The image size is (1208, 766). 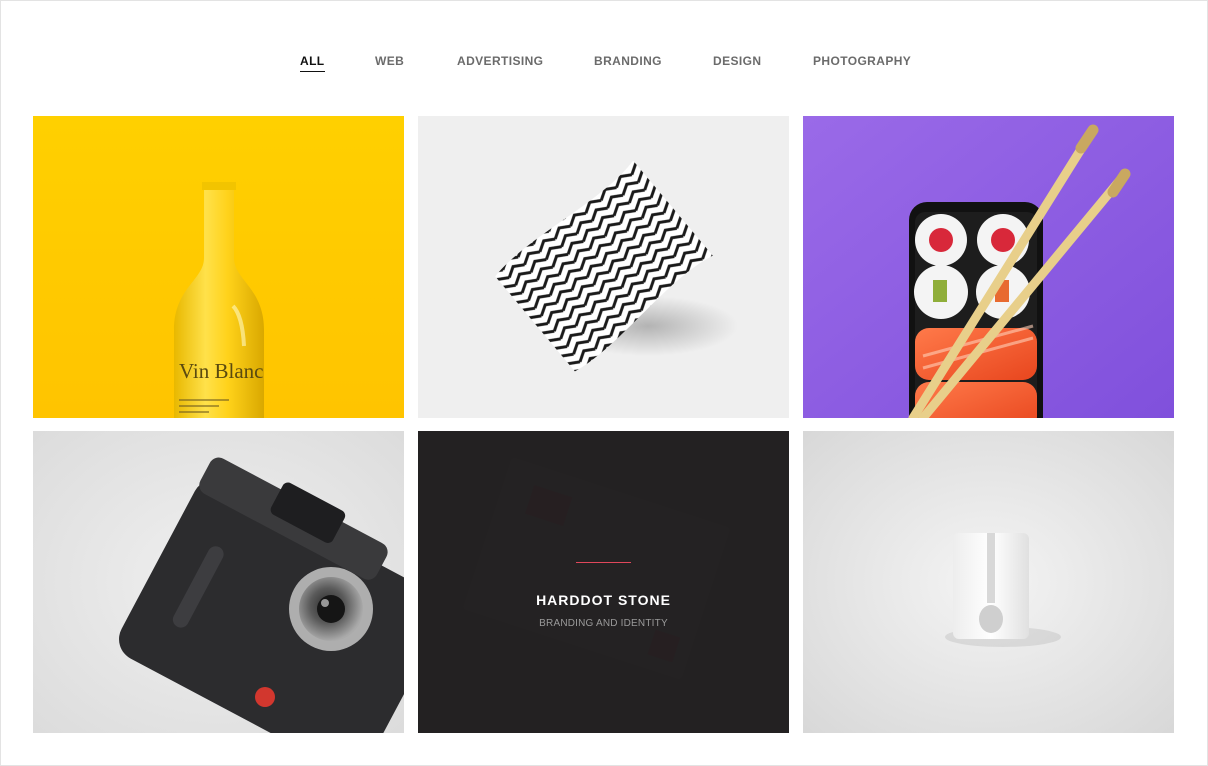 I want to click on overlay-accent-line, so click(x=603, y=562).